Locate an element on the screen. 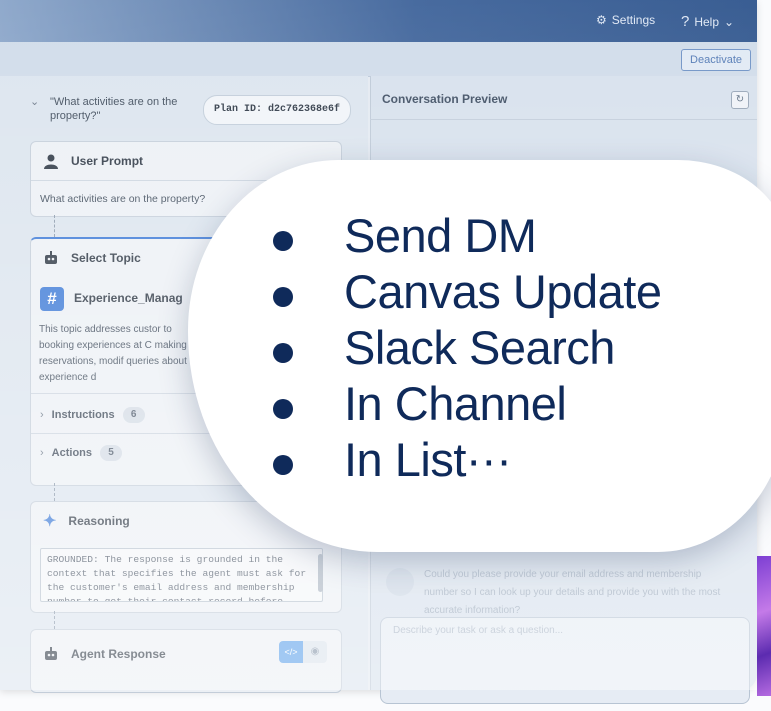 The width and height of the screenshot is (771, 711). actions-count: 5 is located at coordinates (111, 453).